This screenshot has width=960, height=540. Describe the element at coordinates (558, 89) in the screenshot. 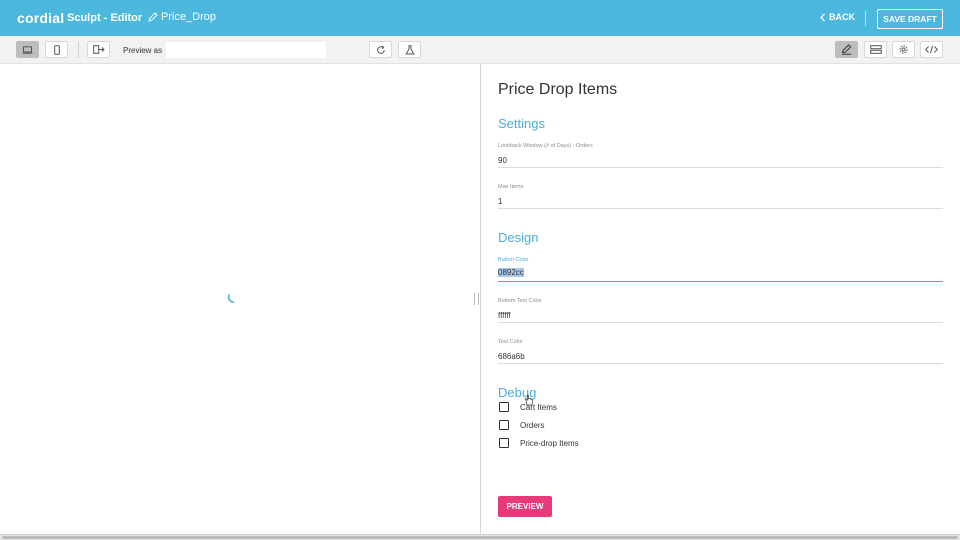

I see `panel-title: Price Drop Items` at that location.